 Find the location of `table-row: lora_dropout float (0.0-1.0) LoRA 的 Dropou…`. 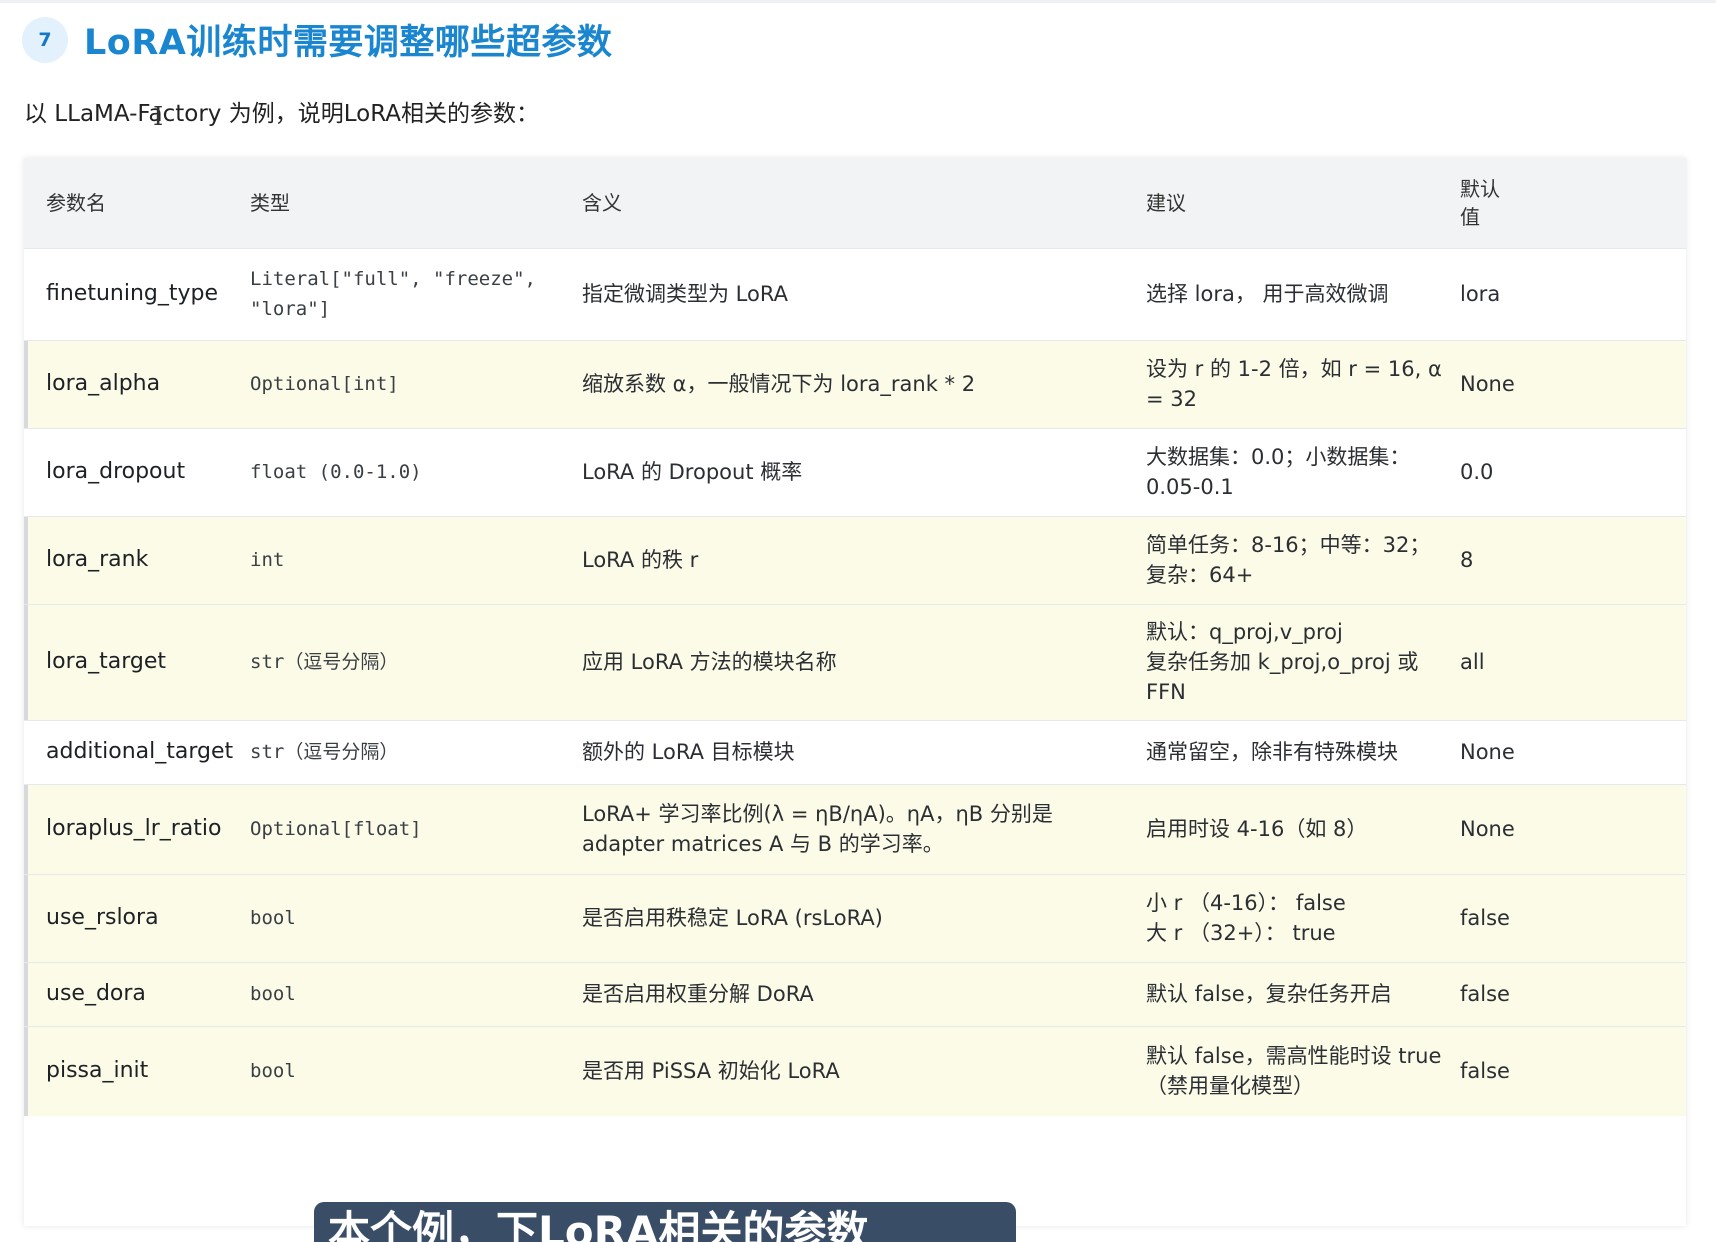

table-row: lora_dropout float (0.0-1.0) LoRA 的 Dropou… is located at coordinates (855, 472).